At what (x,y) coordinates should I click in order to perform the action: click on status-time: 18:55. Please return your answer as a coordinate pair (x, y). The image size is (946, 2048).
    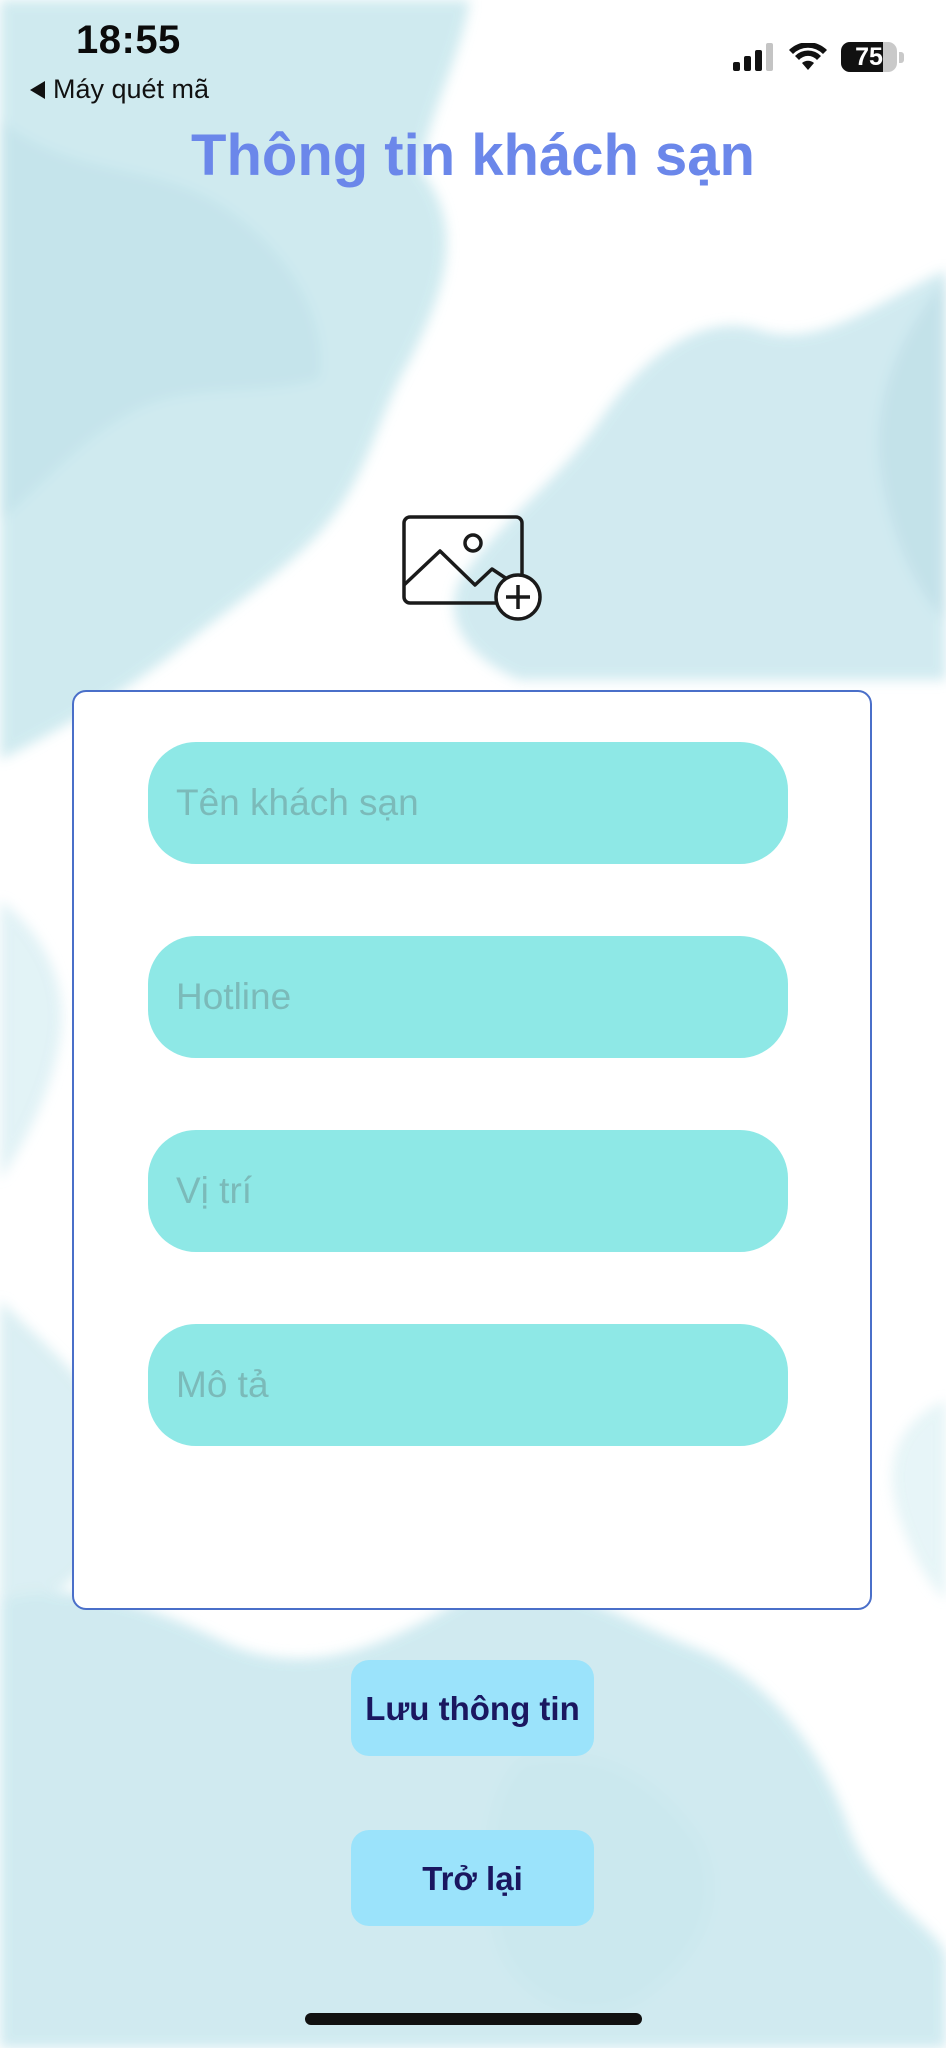
    Looking at the image, I should click on (128, 40).